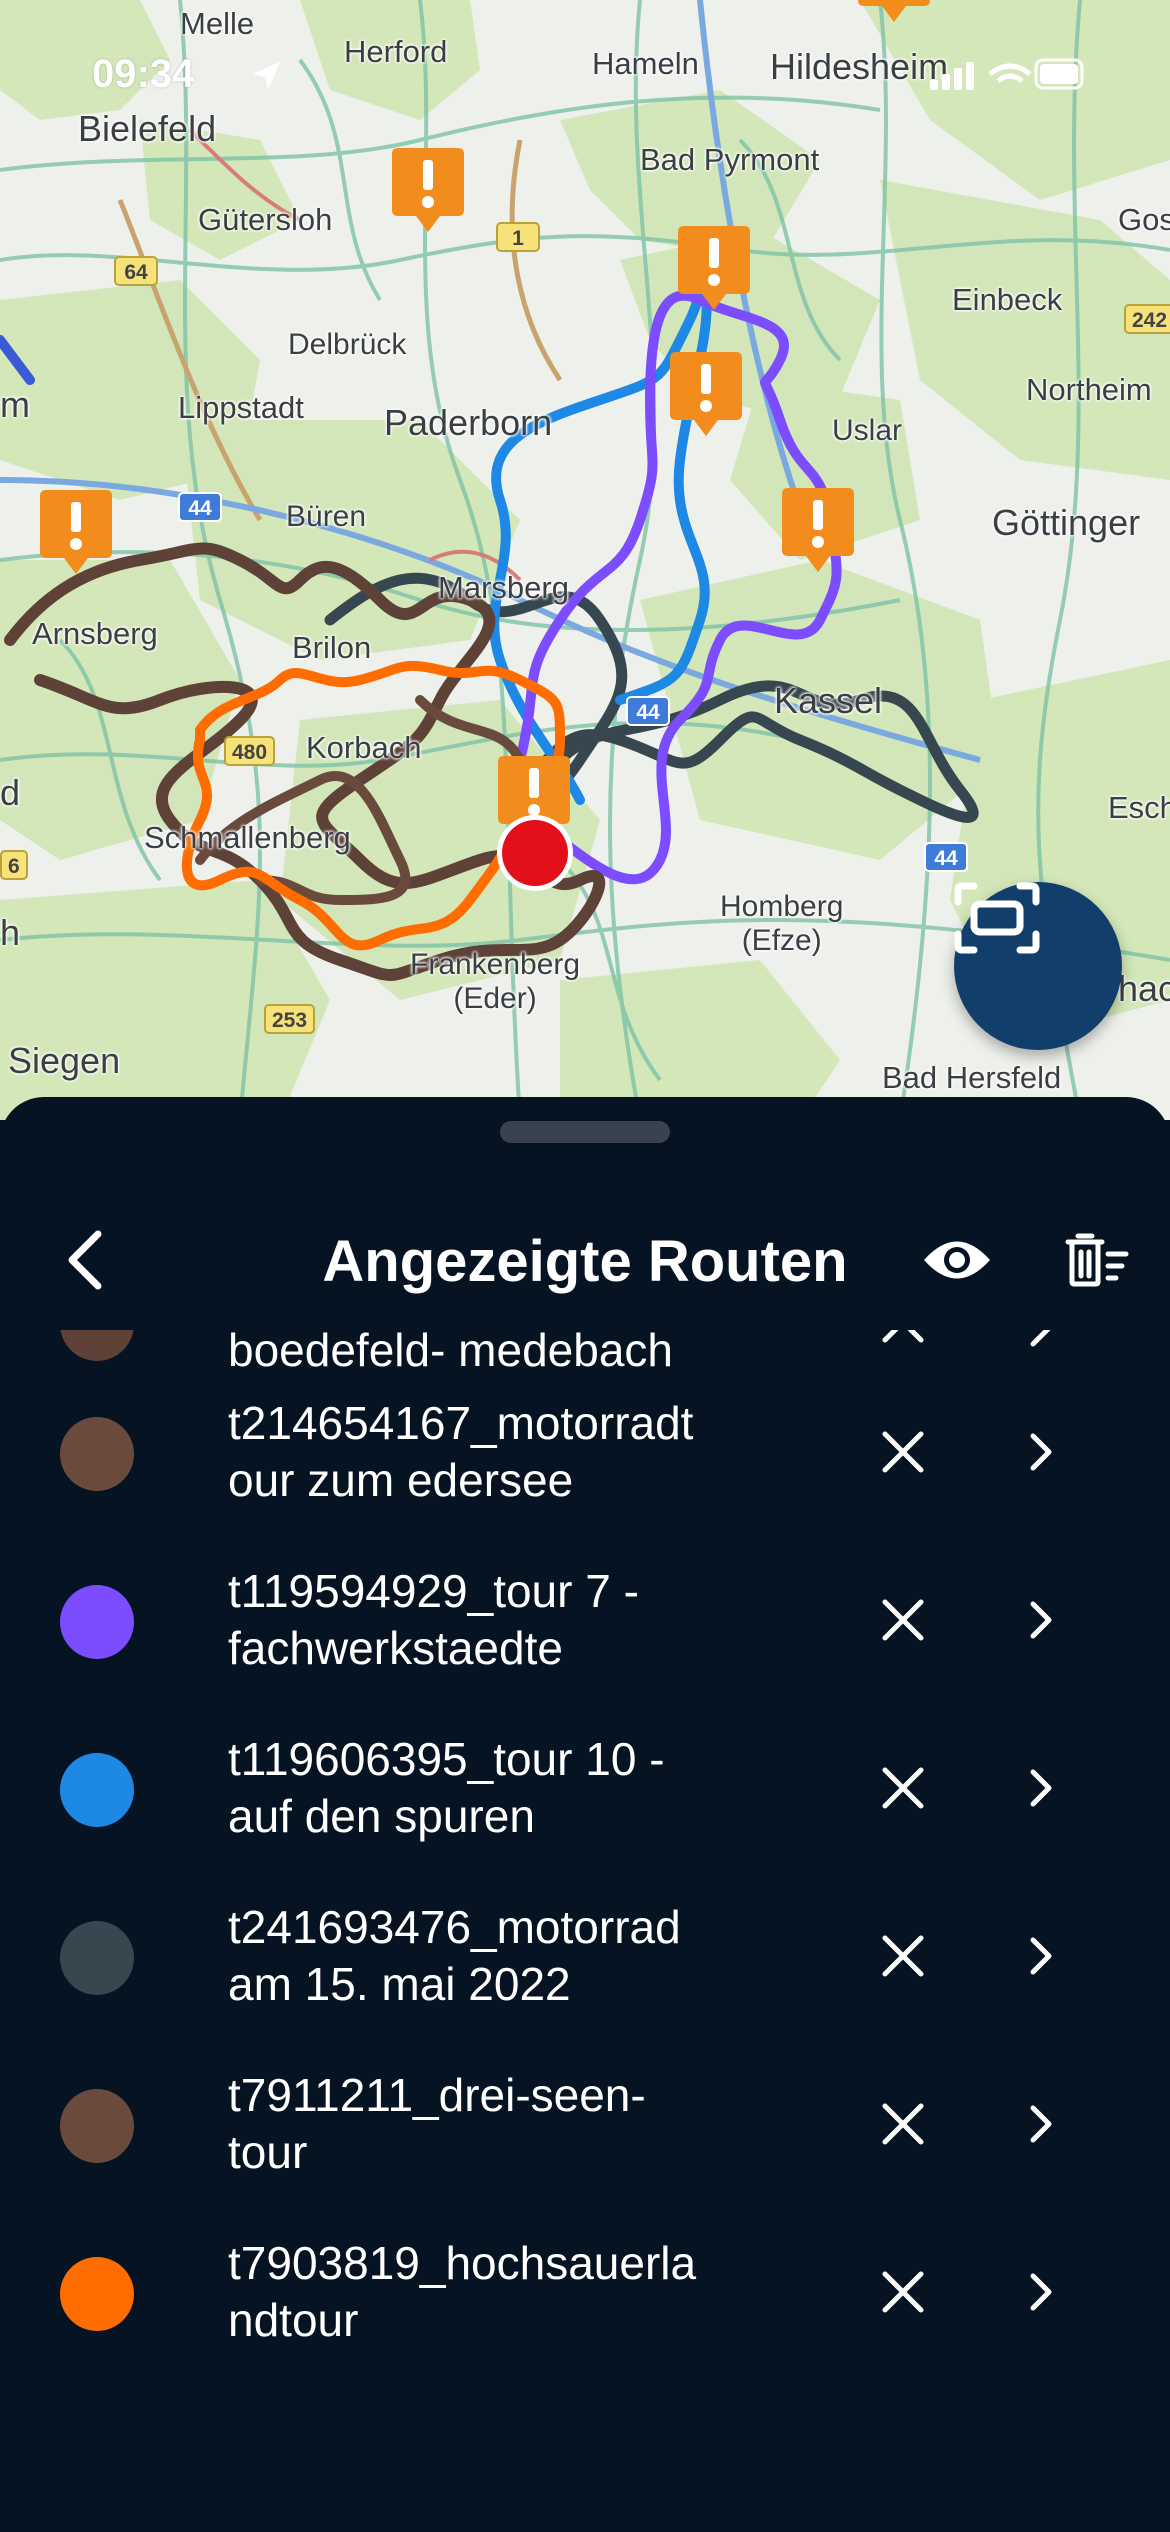  I want to click on map-label-uslar: Uslar, so click(867, 430).